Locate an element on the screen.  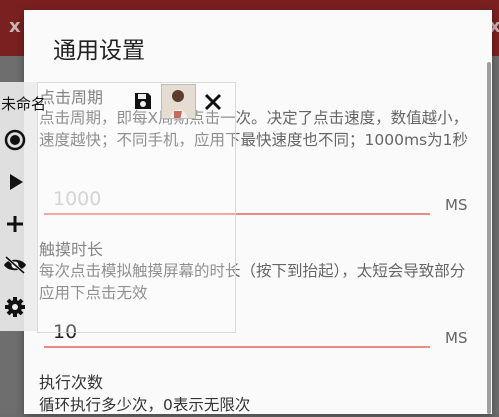
app-bar-left-glyph: x is located at coordinates (15, 26).